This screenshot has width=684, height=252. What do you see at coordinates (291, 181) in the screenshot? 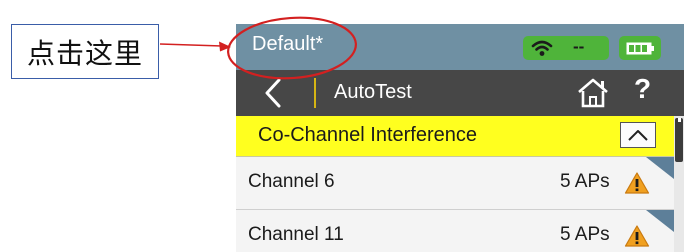
I see `channel-name: Channel 6` at bounding box center [291, 181].